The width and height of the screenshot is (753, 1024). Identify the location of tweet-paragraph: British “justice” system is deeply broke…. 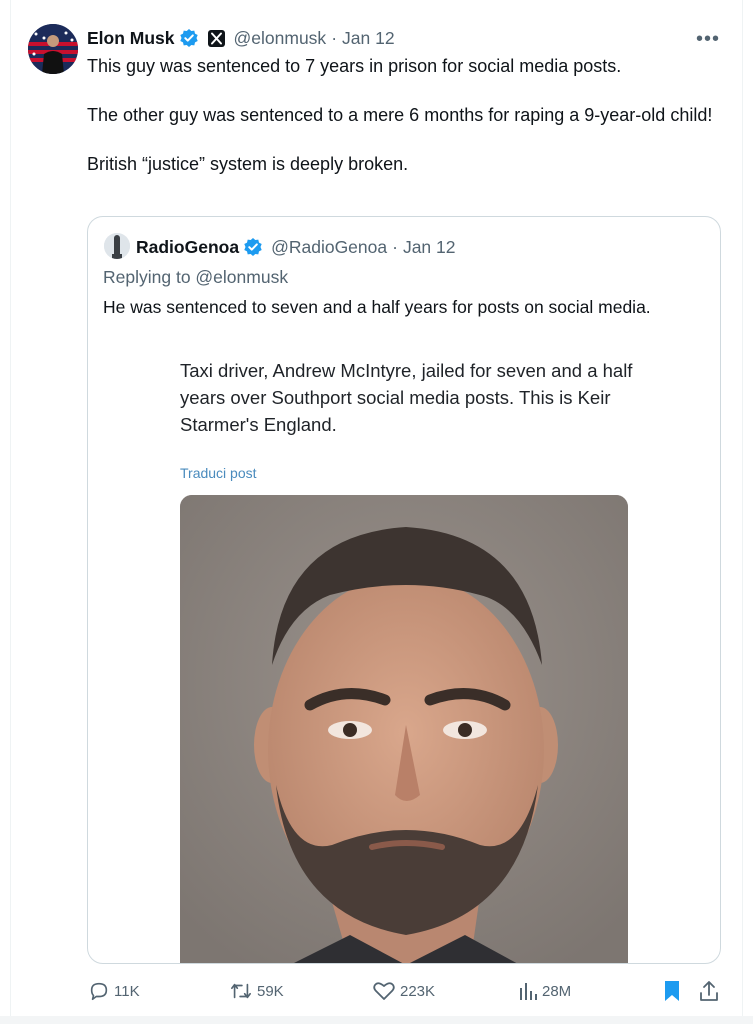
(248, 164).